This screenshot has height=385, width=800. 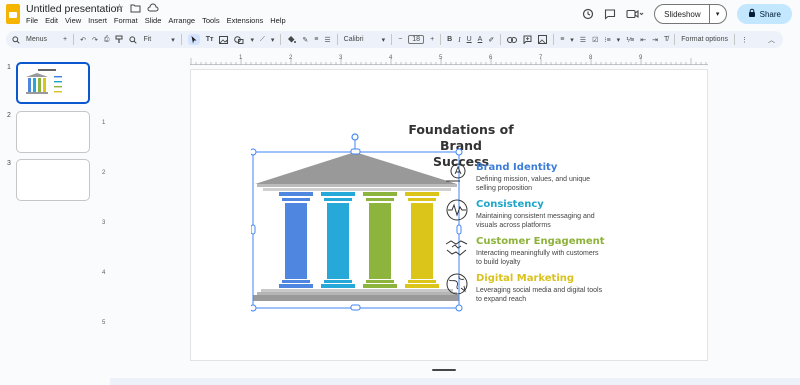 What do you see at coordinates (119, 9) in the screenshot?
I see `star-icon: ☆` at bounding box center [119, 9].